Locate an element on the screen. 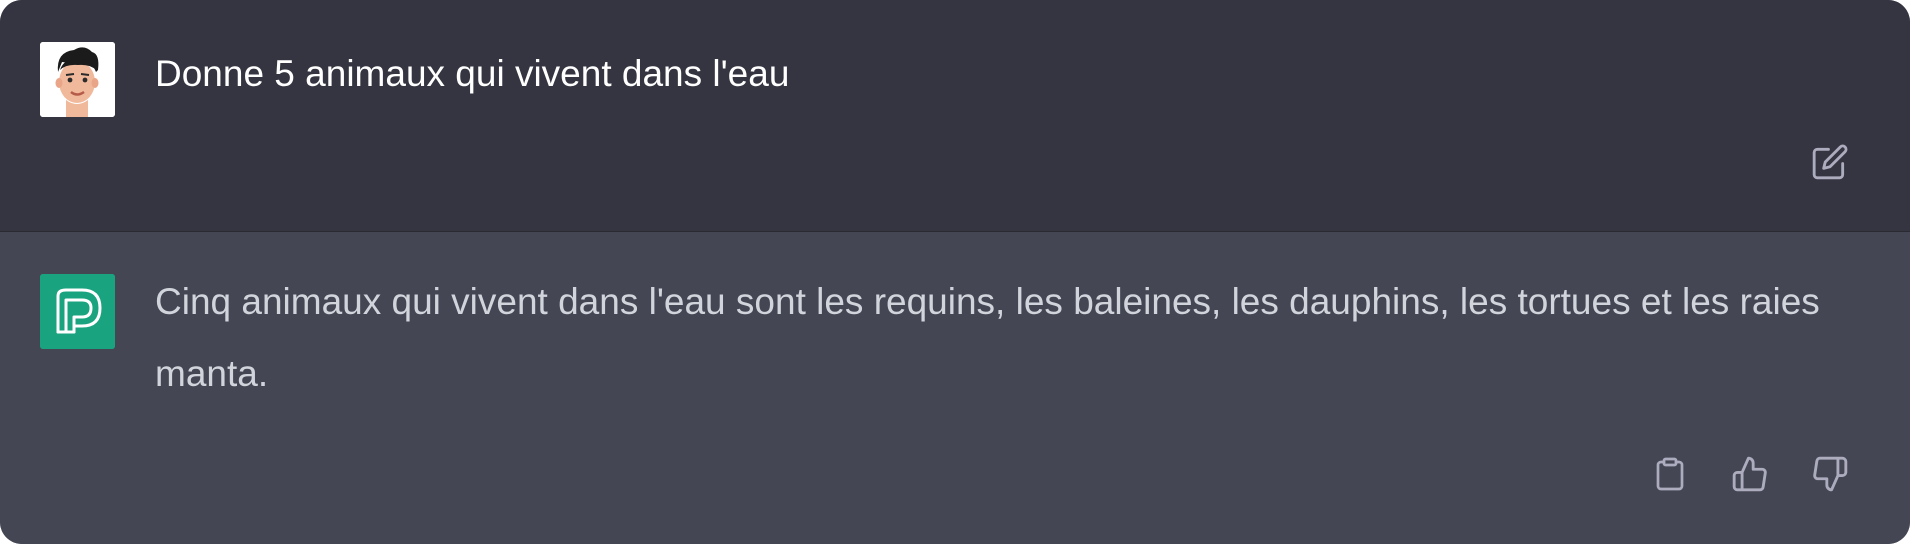 Image resolution: width=1910 pixels, height=544 pixels. thumbs-up-icon is located at coordinates (1750, 474).